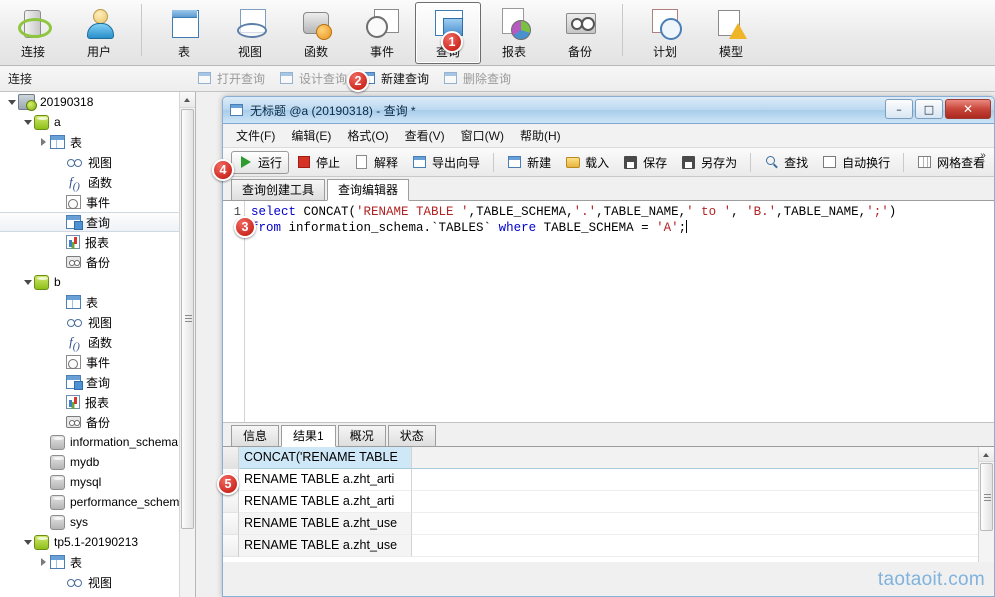  Describe the element at coordinates (99, 33) in the screenshot. I see `ribbon-item-user: 用户` at that location.